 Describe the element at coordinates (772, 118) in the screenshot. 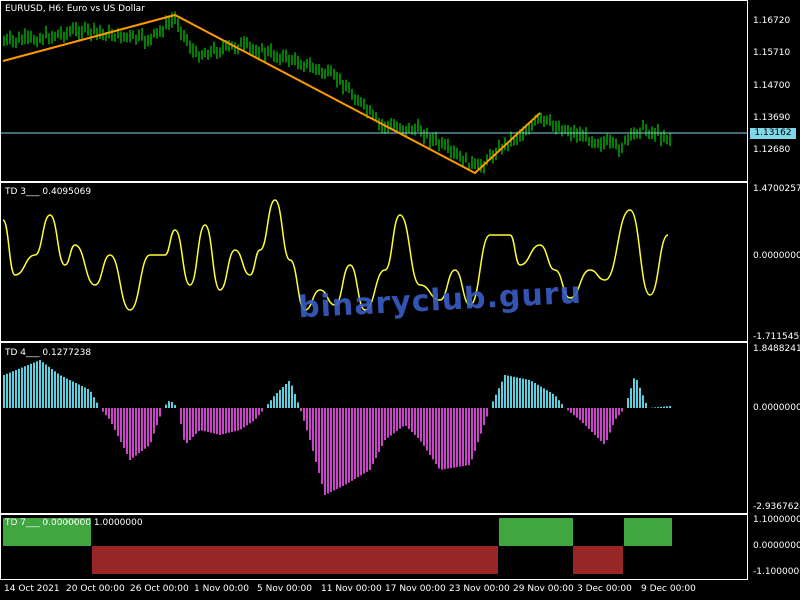

I see `price-tick: 1.13690` at that location.